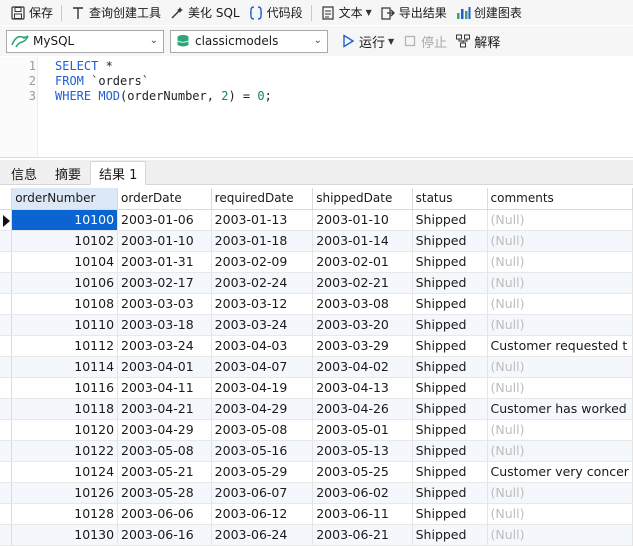  I want to click on table-cell: 10120, so click(65, 430).